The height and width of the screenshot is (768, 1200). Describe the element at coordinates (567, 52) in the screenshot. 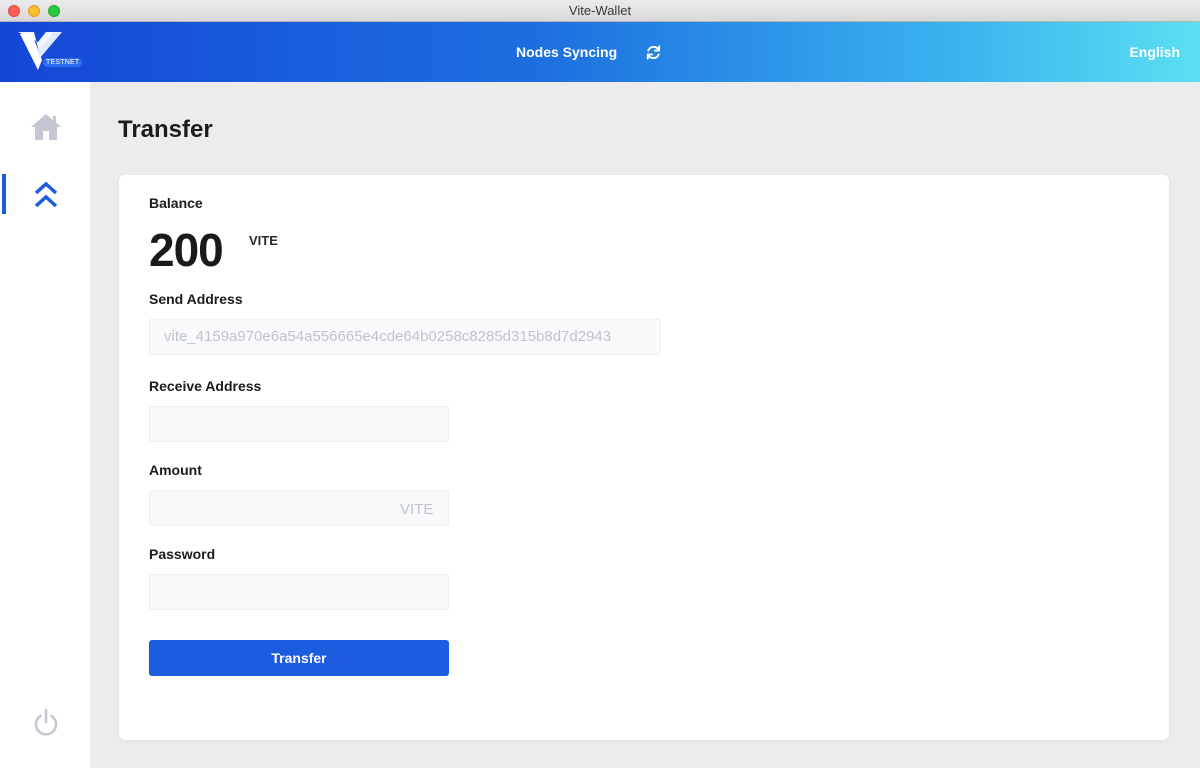

I see `sync-status: Nodes Syncing` at that location.